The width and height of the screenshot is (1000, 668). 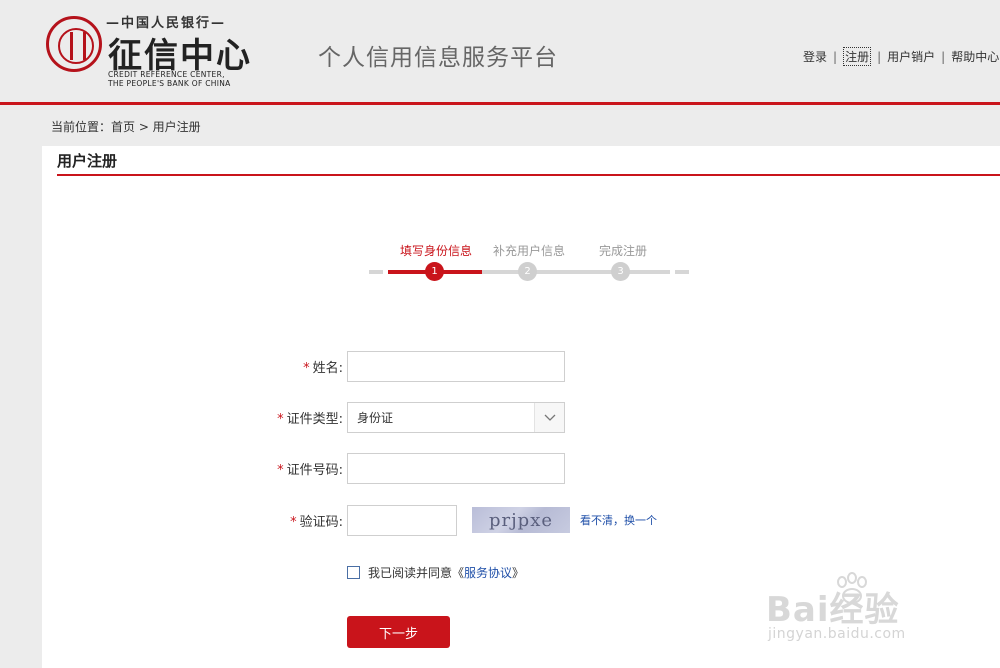 What do you see at coordinates (623, 251) in the screenshot?
I see `step-3-label: 完成注册` at bounding box center [623, 251].